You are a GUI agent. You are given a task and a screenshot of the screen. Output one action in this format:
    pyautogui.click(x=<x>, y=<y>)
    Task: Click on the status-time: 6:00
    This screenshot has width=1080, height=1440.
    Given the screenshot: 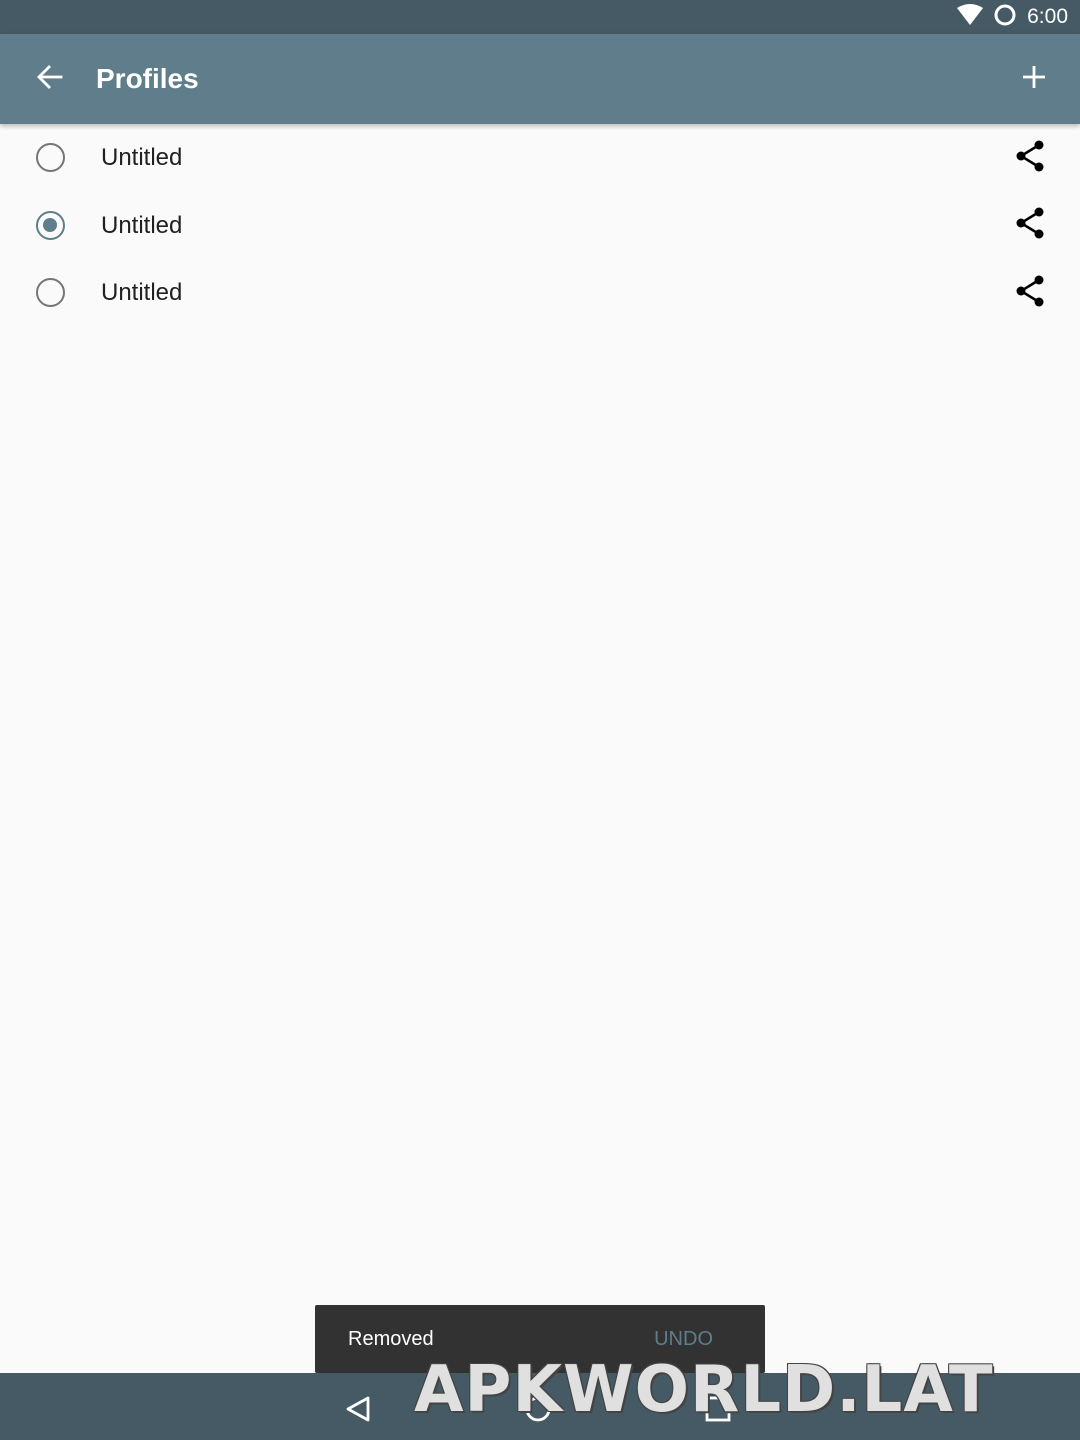 What is the action you would take?
    pyautogui.click(x=1047, y=16)
    